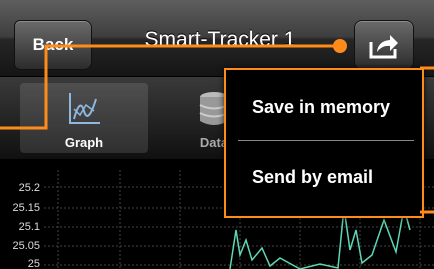 This screenshot has width=434, height=269. What do you see at coordinates (33, 263) in the screenshot?
I see `y-tick-label: 25` at bounding box center [33, 263].